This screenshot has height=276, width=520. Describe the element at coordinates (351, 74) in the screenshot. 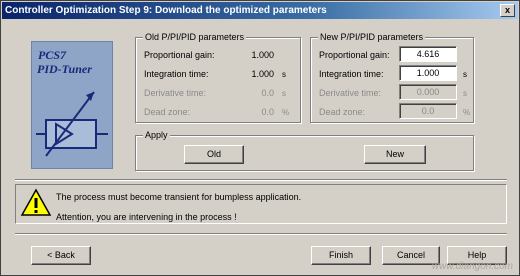

I see `new-integration-time-label: Integration time:` at that location.